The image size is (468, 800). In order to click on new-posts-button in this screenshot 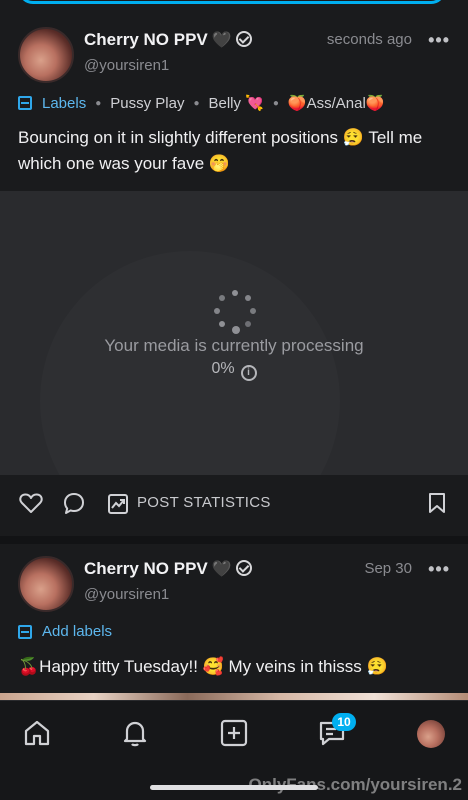, I will do `click(232, 2)`.